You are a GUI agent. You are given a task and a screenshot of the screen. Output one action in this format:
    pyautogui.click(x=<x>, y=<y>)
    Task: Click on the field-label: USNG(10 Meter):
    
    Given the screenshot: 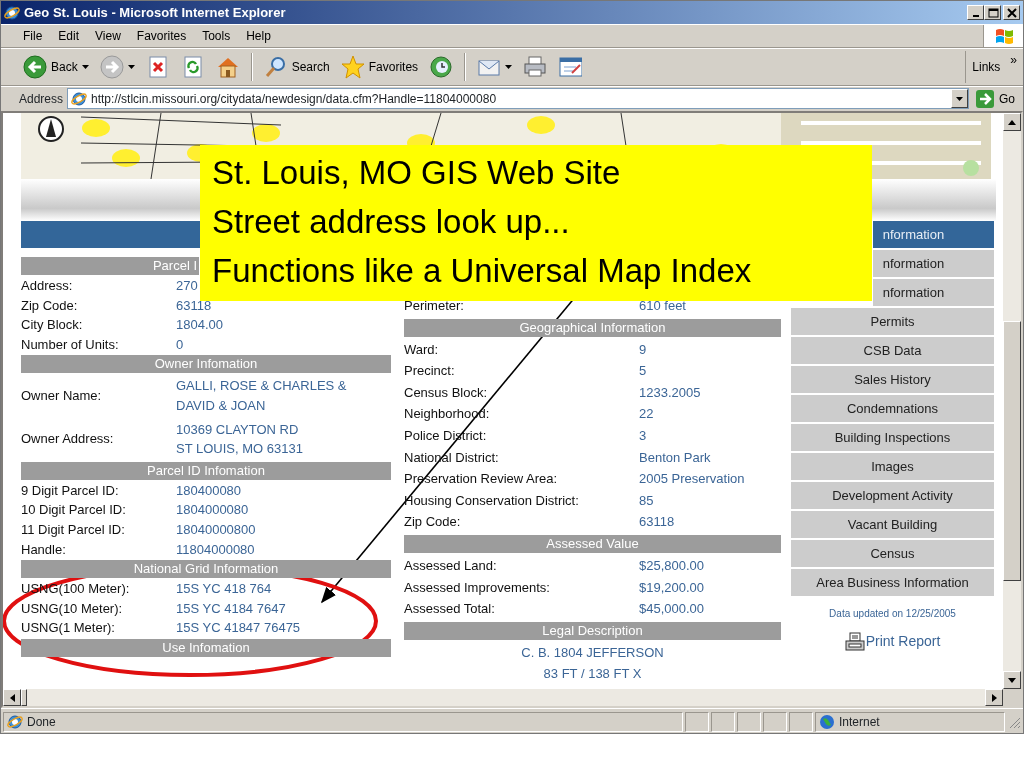 What is the action you would take?
    pyautogui.click(x=72, y=608)
    